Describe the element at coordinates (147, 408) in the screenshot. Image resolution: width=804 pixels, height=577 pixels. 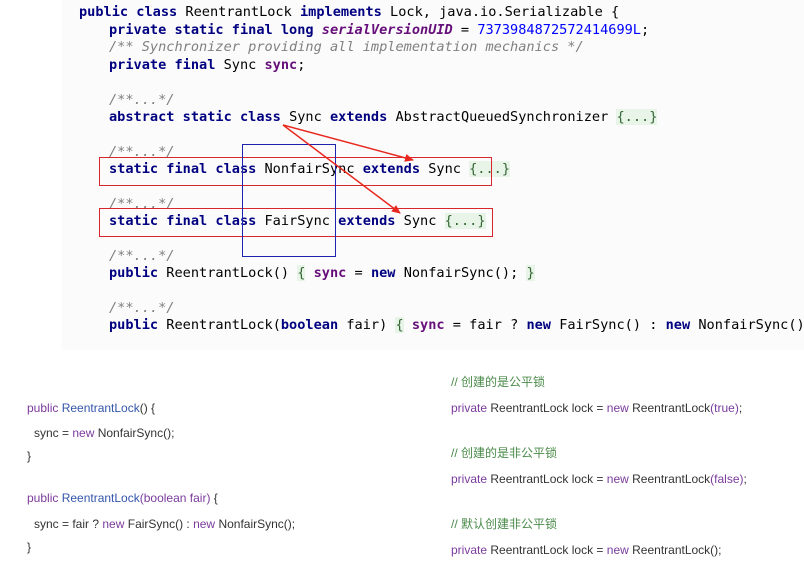
I see `code-token: () {` at that location.